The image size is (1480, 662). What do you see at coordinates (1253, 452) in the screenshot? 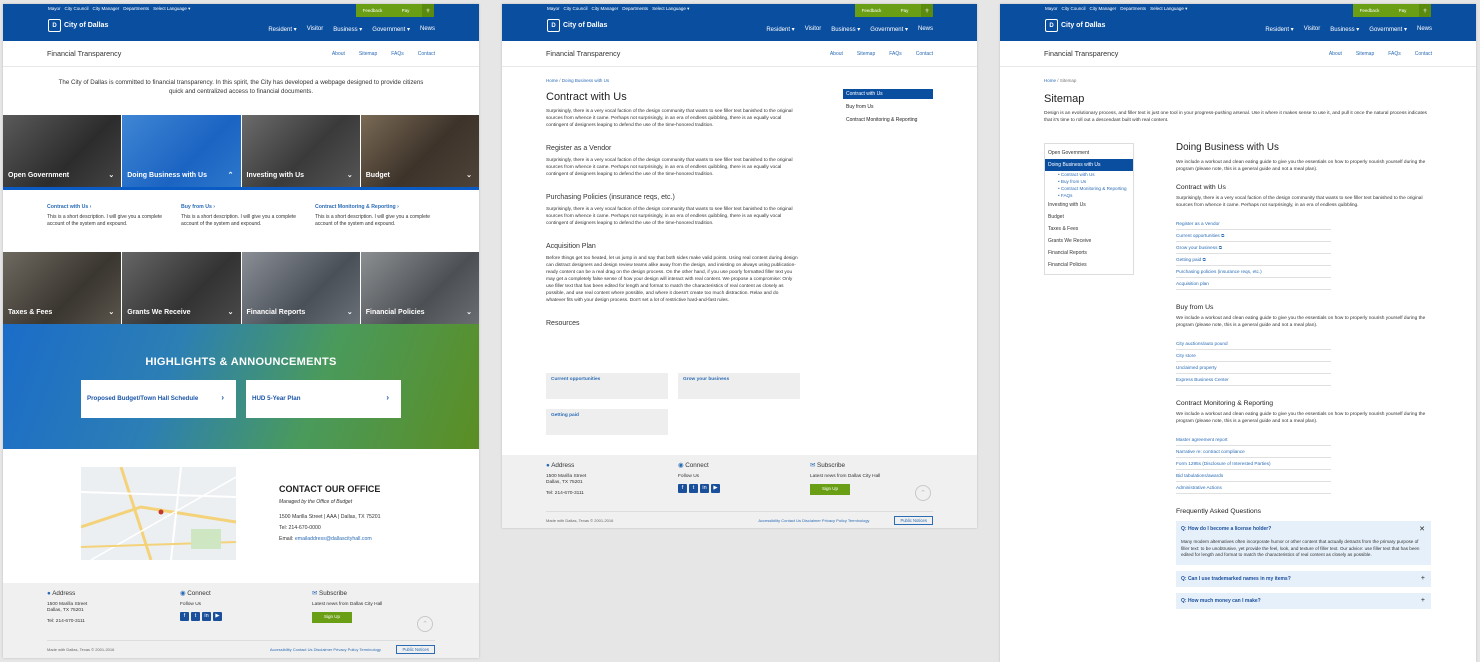
I see `link-narrative-compliance: Narrative re: contract compliance` at bounding box center [1253, 452].